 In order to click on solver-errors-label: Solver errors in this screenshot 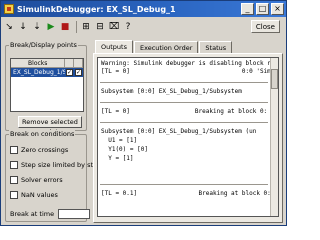, I will do `click(42, 180)`.